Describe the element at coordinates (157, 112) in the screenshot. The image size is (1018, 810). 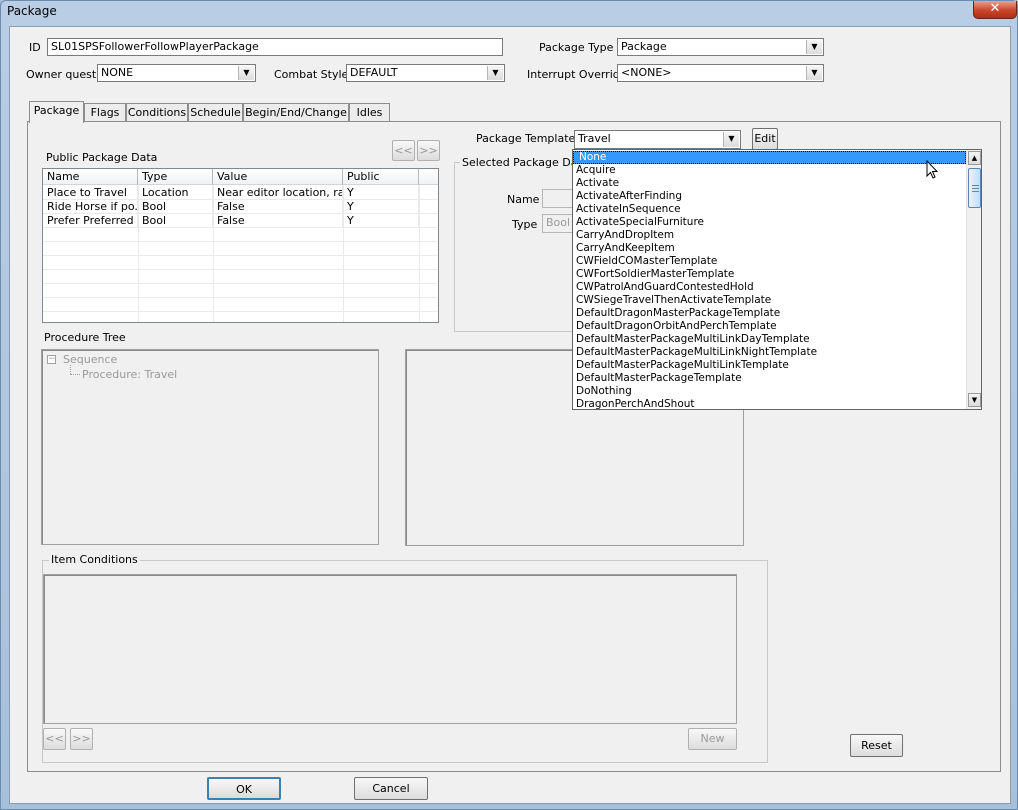
I see `tab-conditions: Conditions` at that location.